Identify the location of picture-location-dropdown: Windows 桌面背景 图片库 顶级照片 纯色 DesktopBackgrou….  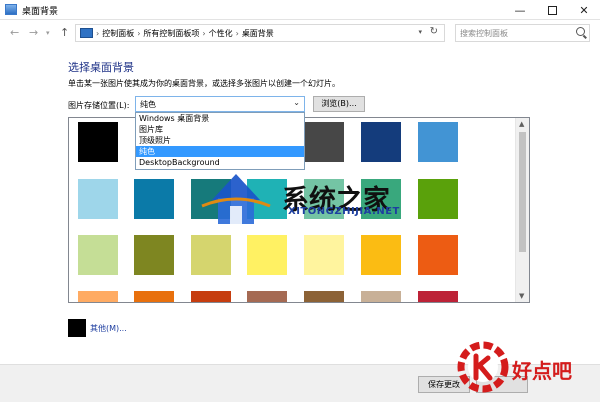
(220, 141).